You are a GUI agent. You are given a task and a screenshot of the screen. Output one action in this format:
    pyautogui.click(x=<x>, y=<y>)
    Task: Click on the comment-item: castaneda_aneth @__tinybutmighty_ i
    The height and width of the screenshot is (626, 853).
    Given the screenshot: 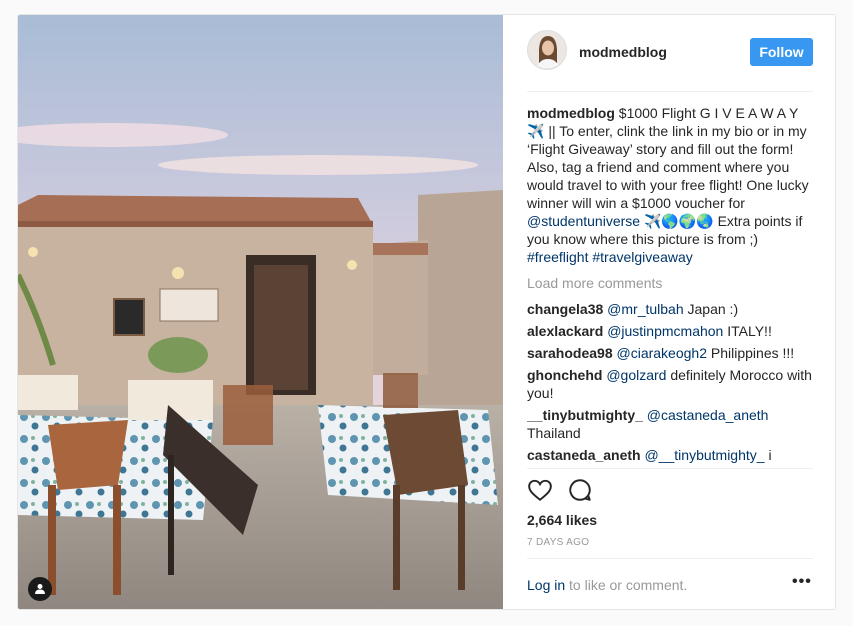 What is the action you would take?
    pyautogui.click(x=672, y=455)
    